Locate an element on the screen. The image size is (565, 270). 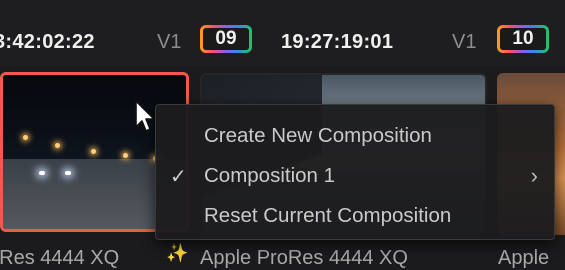
chevron-right-icon: › is located at coordinates (534, 175).